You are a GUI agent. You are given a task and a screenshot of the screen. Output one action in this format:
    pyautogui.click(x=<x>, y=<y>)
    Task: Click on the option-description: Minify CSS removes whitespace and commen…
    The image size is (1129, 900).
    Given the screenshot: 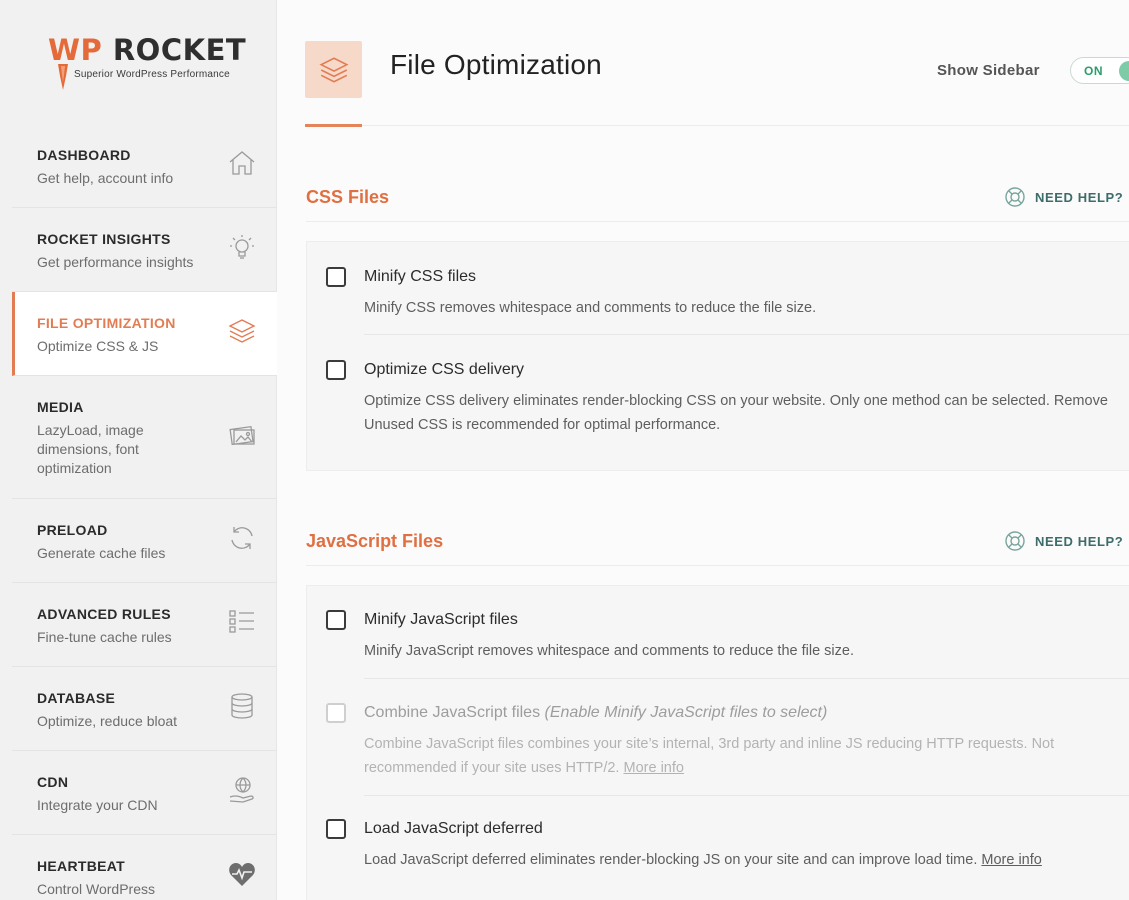 What is the action you would take?
    pyautogui.click(x=590, y=308)
    